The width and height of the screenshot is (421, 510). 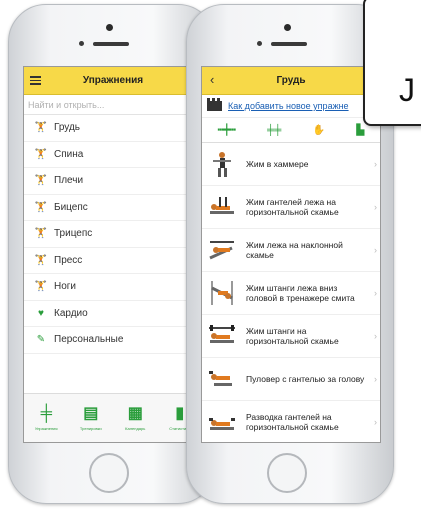 What do you see at coordinates (407, 90) in the screenshot?
I see `callout-glyph: J` at bounding box center [407, 90].